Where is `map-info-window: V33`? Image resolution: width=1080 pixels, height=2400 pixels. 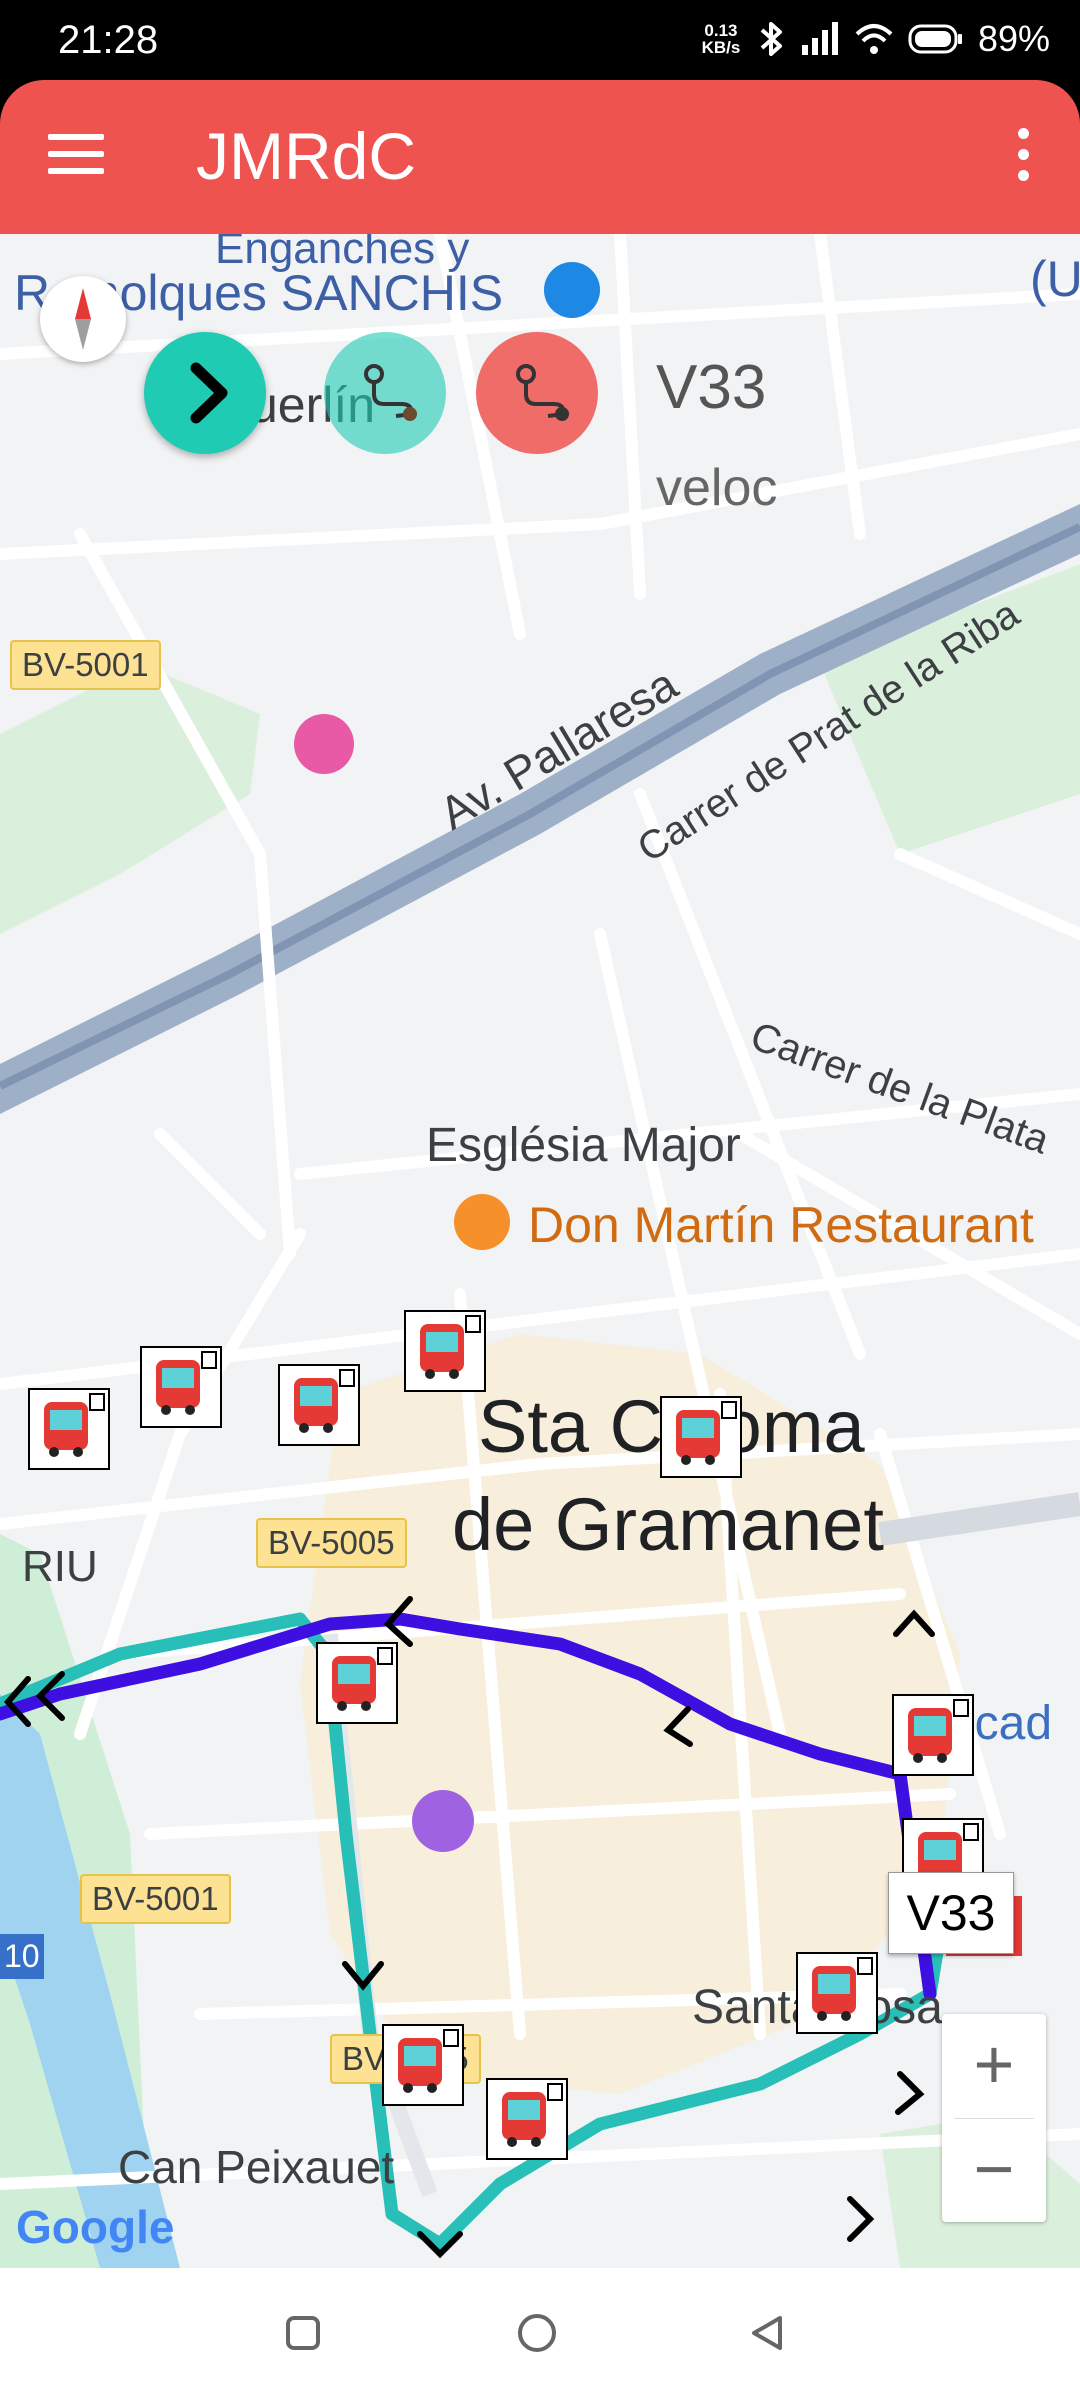
map-info-window: V33 is located at coordinates (951, 1913).